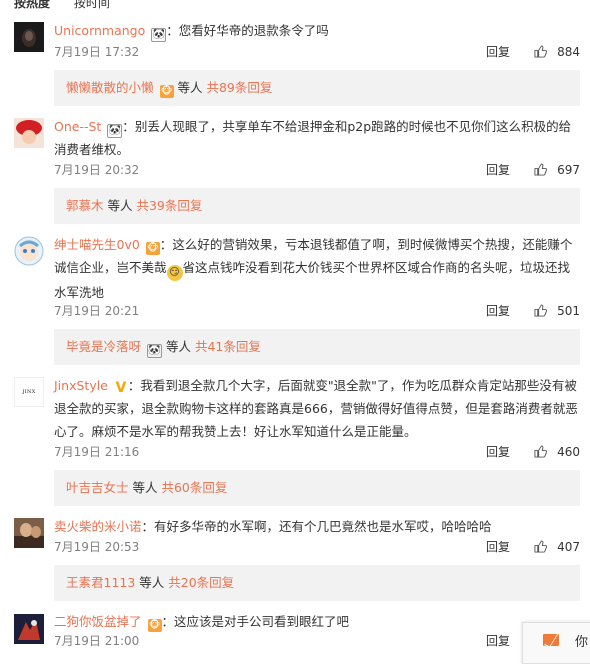 Image resolution: width=590 pixels, height=664 pixels. What do you see at coordinates (100, 582) in the screenshot?
I see `reply-user: 王素君1113` at bounding box center [100, 582].